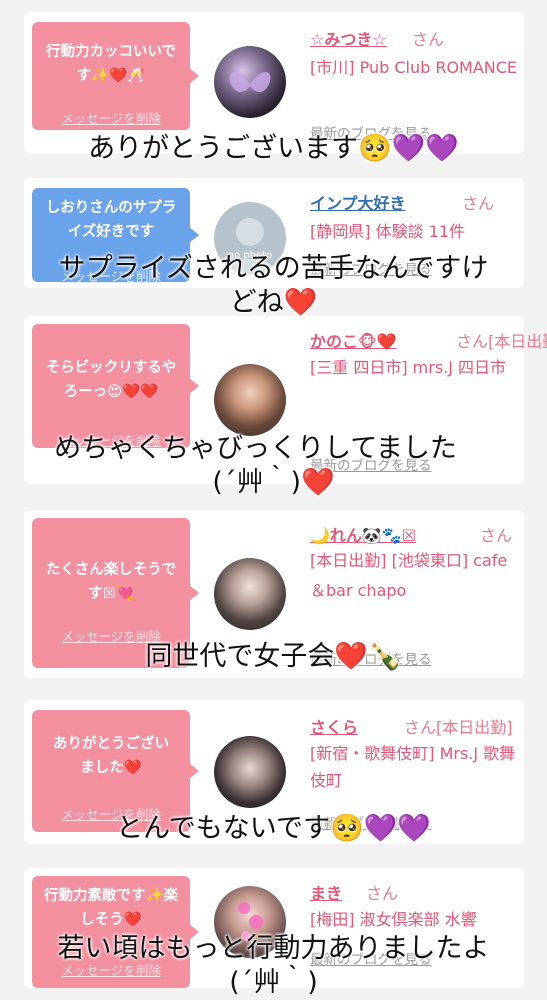 Image resolution: width=547 pixels, height=1000 pixels. I want to click on butterfly-icon, so click(250, 82).